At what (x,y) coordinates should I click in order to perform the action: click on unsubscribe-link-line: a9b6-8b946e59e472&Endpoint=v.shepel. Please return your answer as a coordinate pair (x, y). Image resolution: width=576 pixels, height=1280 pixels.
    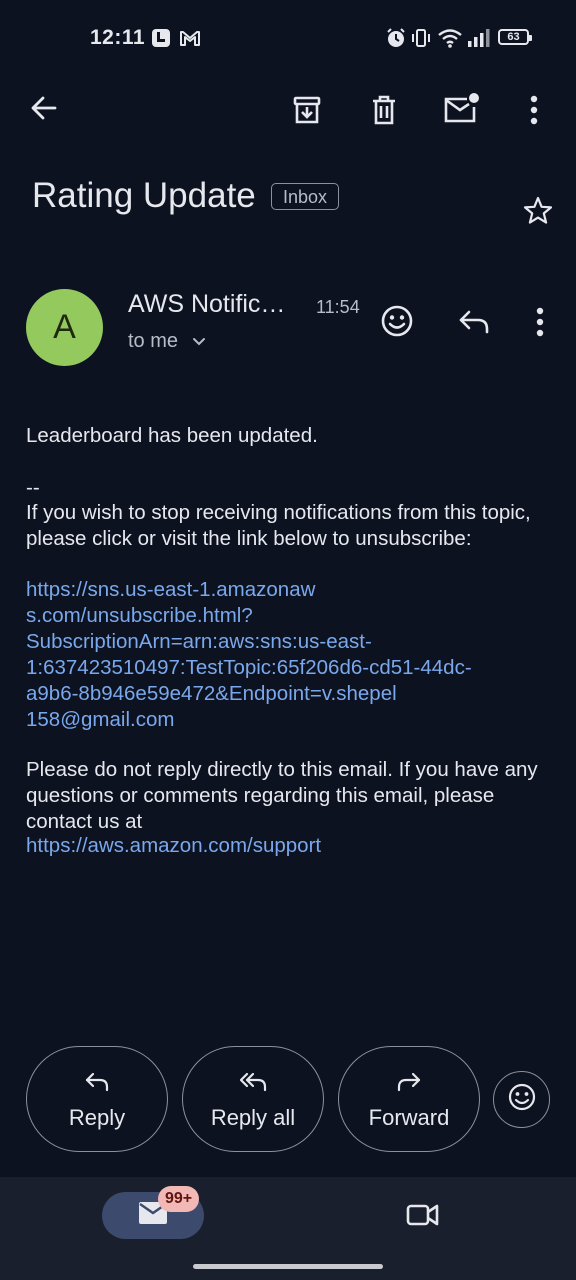
    Looking at the image, I should click on (211, 693).